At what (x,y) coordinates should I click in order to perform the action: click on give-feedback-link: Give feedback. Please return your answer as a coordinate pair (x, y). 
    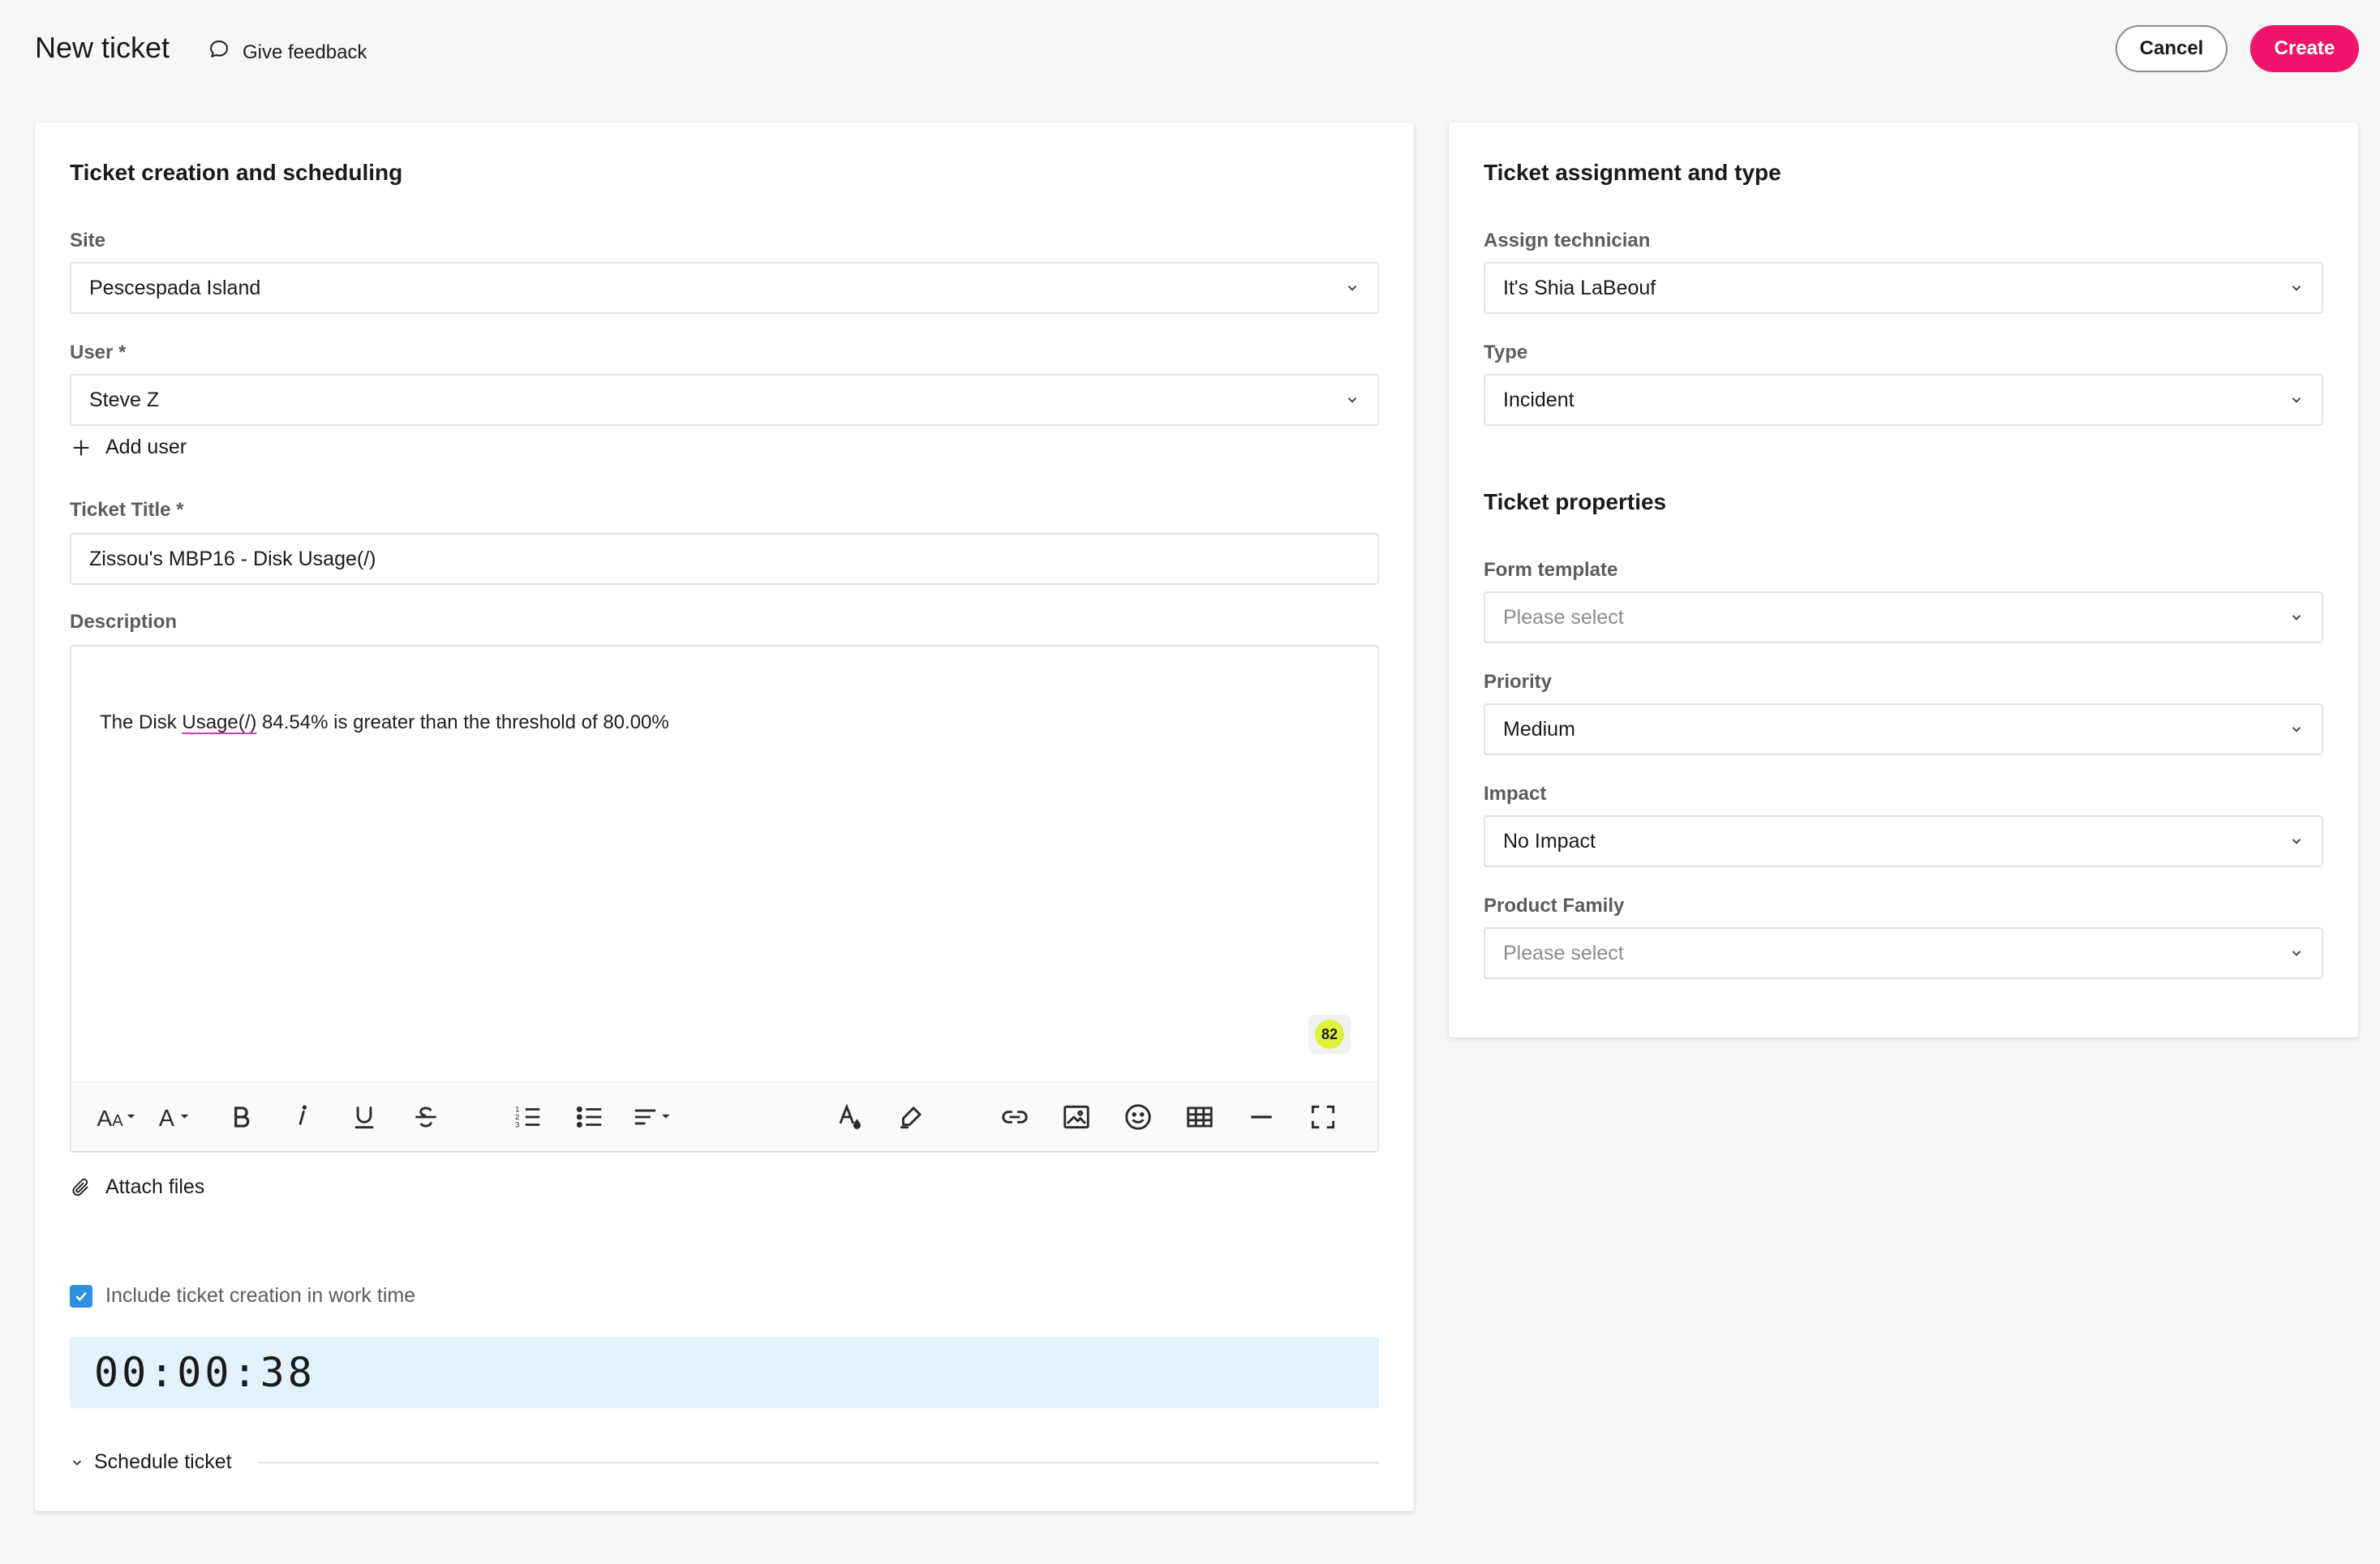
    Looking at the image, I should click on (287, 52).